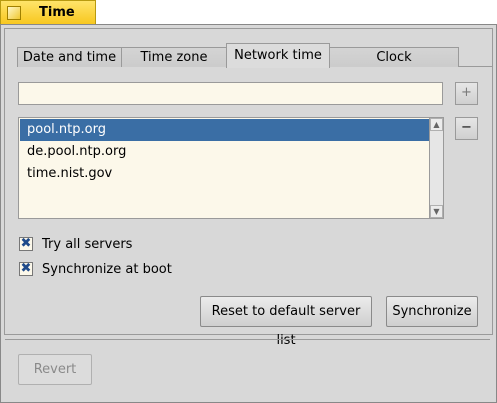 Image resolution: width=497 pixels, height=403 pixels. I want to click on revert-button: Revert, so click(55, 369).